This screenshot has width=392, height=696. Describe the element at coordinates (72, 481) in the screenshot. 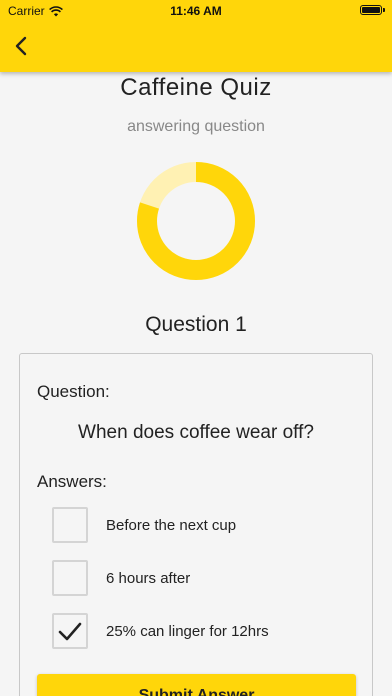

I see `answers-label: Answers:` at that location.